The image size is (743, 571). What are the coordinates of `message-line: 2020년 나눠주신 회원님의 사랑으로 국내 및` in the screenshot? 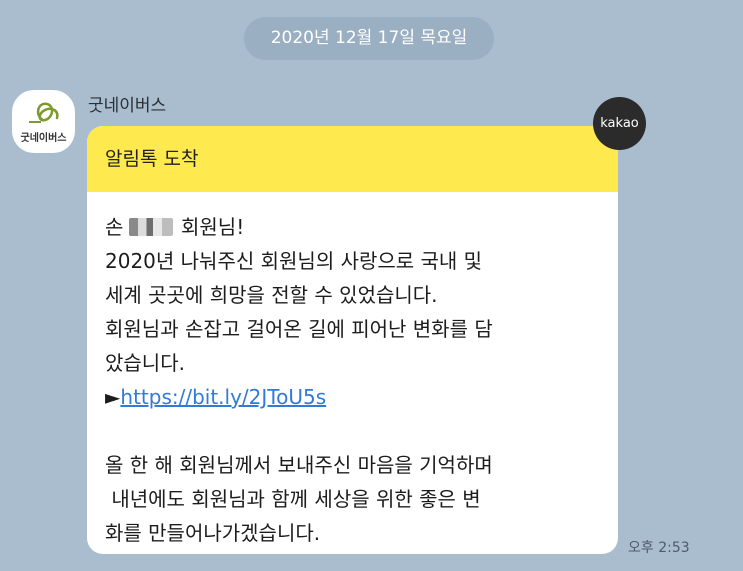 It's located at (294, 261).